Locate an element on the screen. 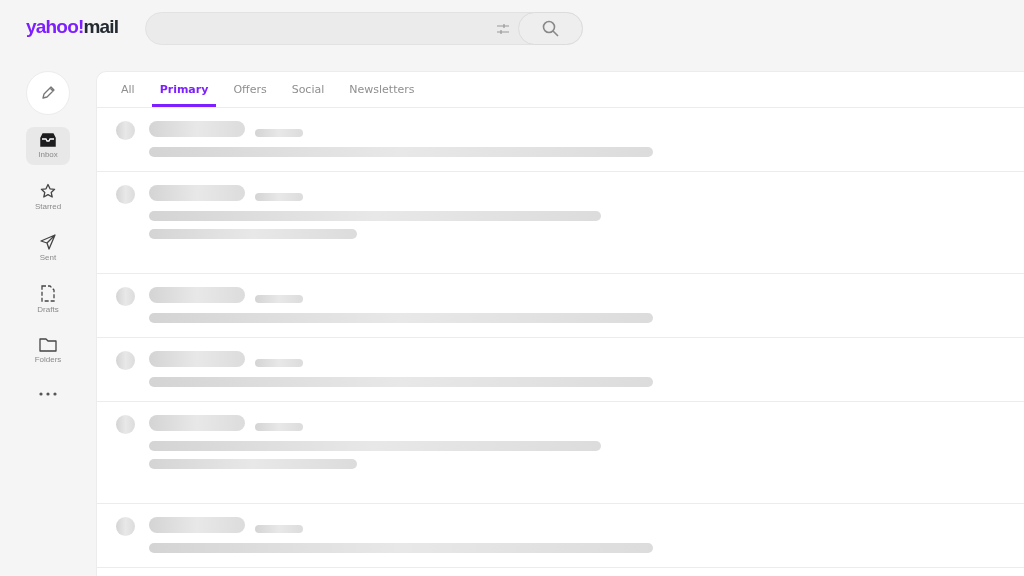 The width and height of the screenshot is (1024, 576). category-tab: Newsletters is located at coordinates (382, 89).